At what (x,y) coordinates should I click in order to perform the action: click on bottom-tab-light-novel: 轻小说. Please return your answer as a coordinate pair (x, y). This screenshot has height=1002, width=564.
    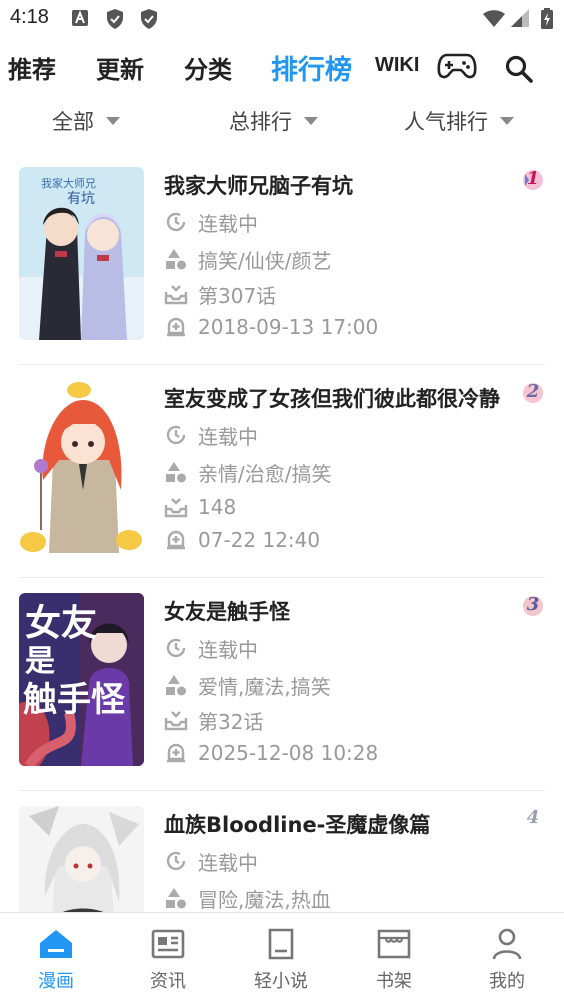
    Looking at the image, I should click on (281, 957).